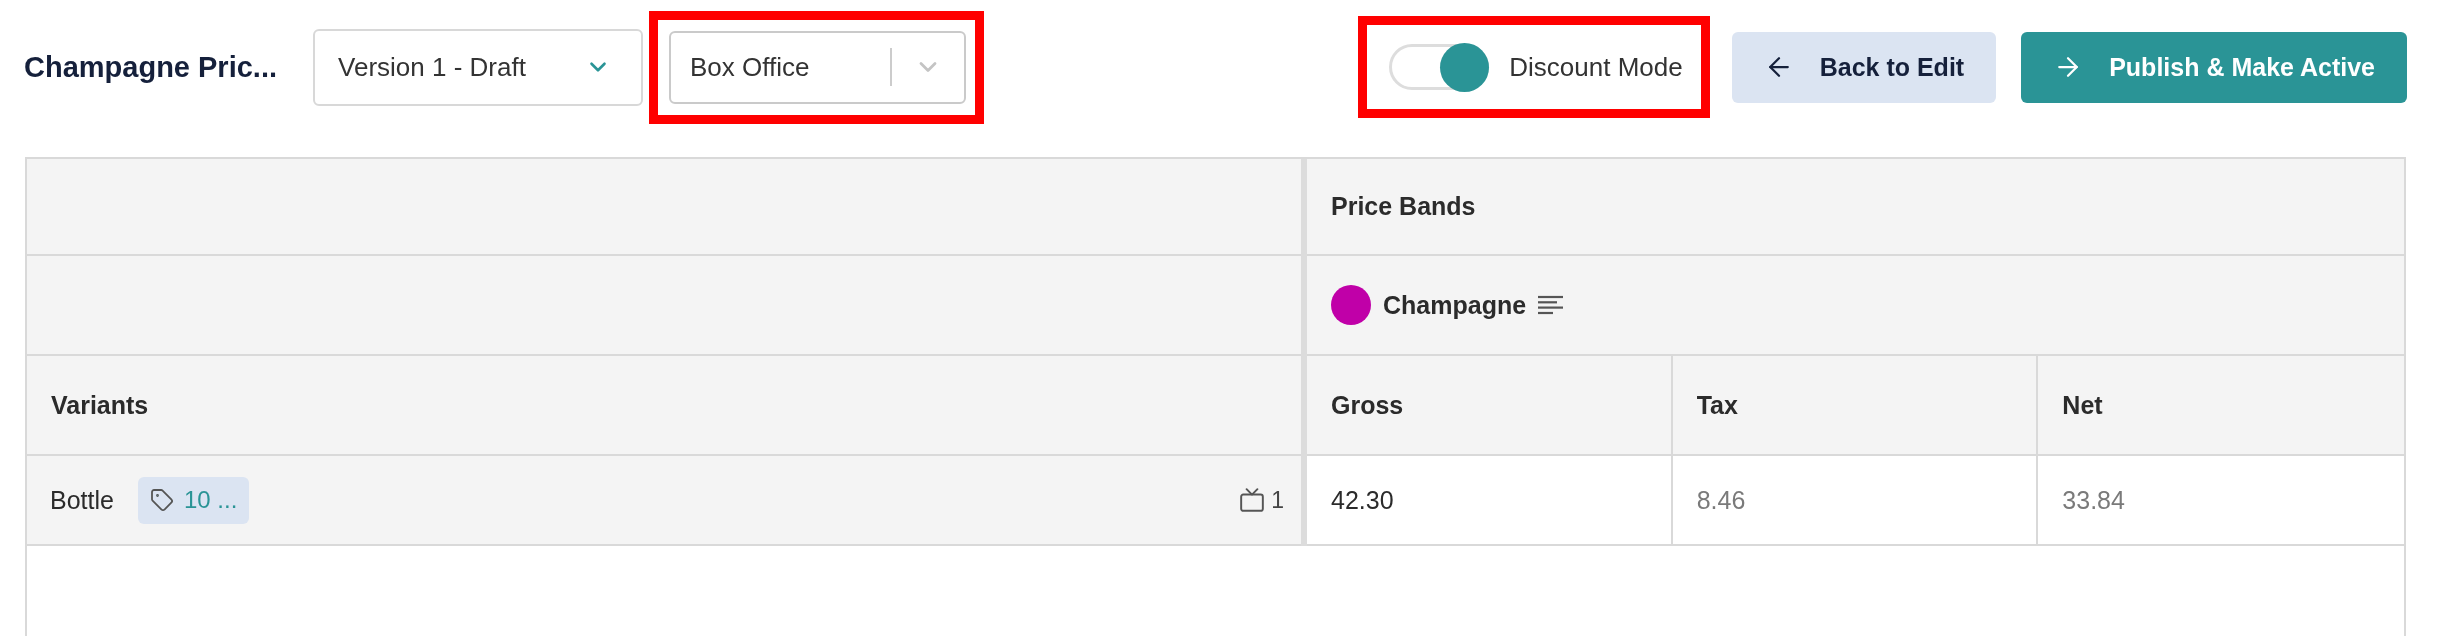  What do you see at coordinates (1490, 406) in the screenshot?
I see `column-header: Gross` at bounding box center [1490, 406].